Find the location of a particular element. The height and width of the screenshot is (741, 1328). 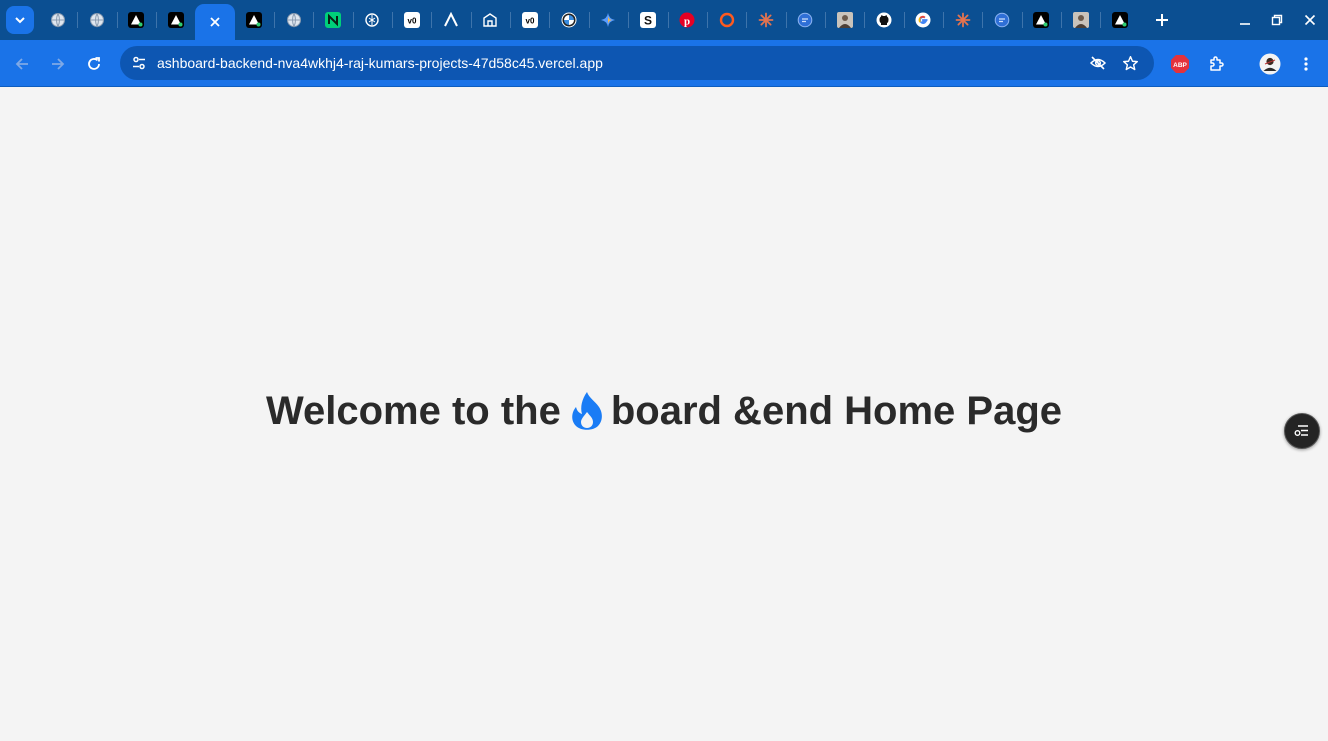

gemini-icon is located at coordinates (608, 20).